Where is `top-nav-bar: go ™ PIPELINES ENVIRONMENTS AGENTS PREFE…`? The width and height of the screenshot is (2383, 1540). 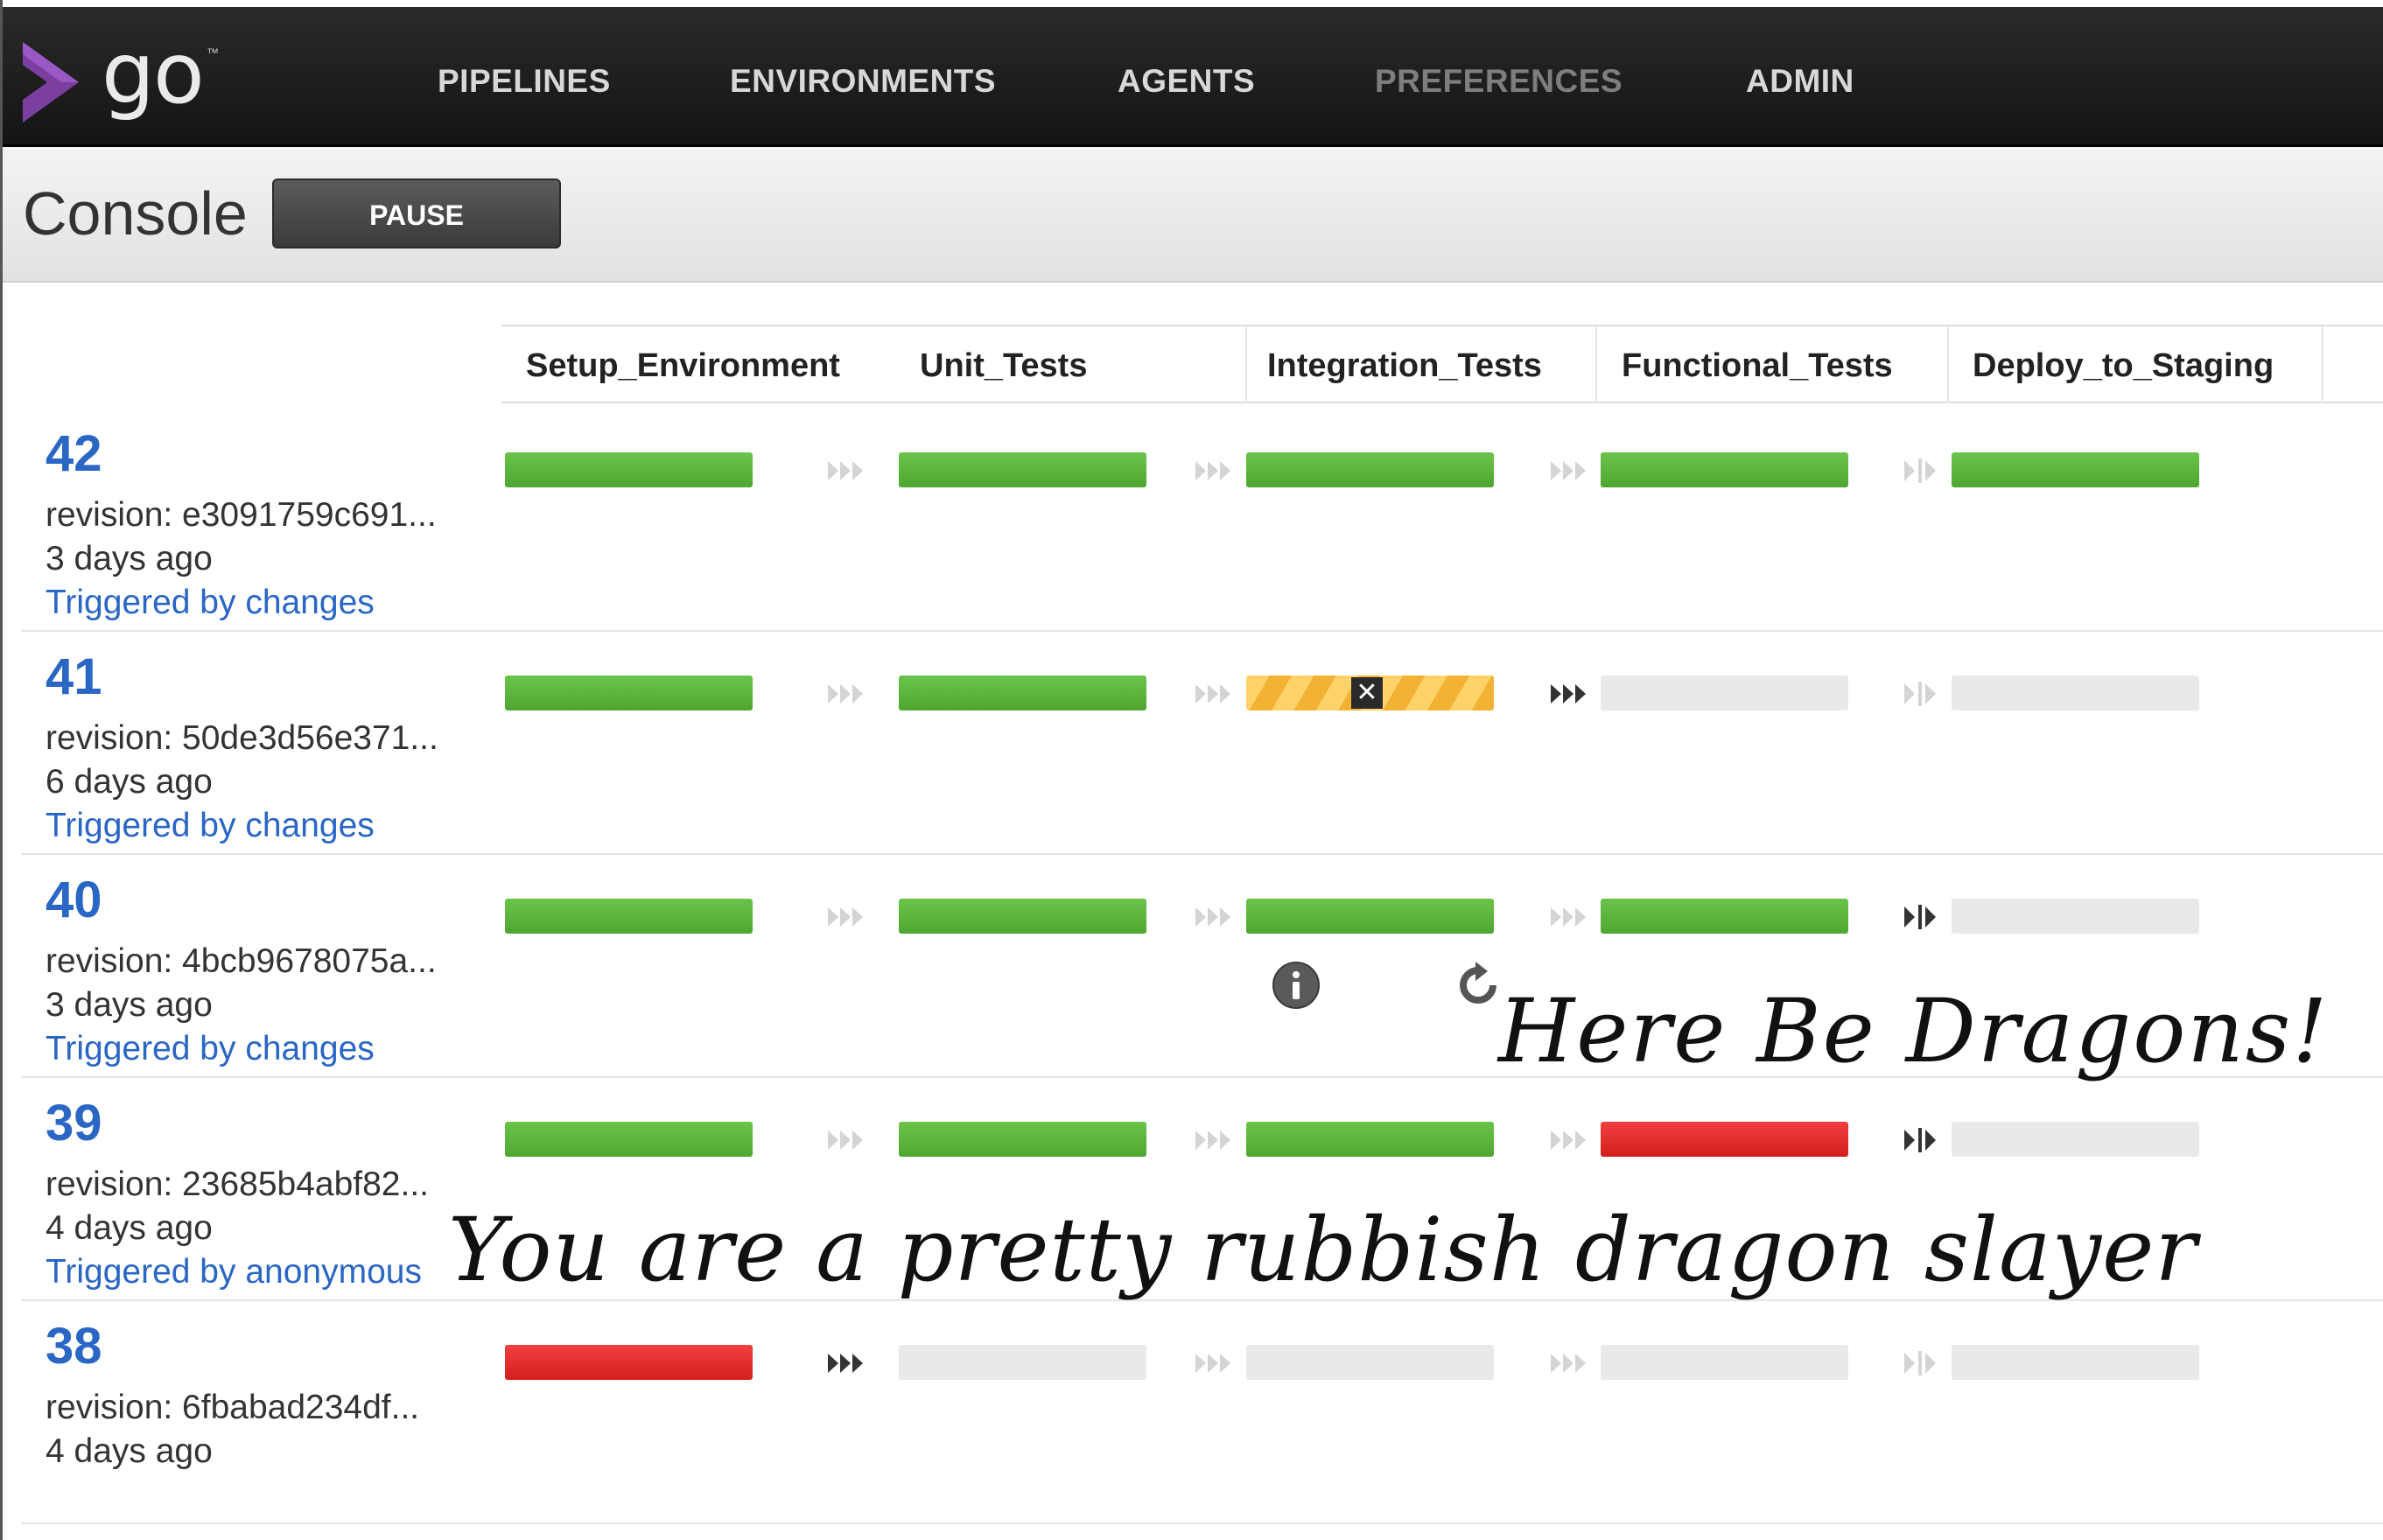 top-nav-bar: go ™ PIPELINES ENVIRONMENTS AGENTS PREFE… is located at coordinates (1191, 77).